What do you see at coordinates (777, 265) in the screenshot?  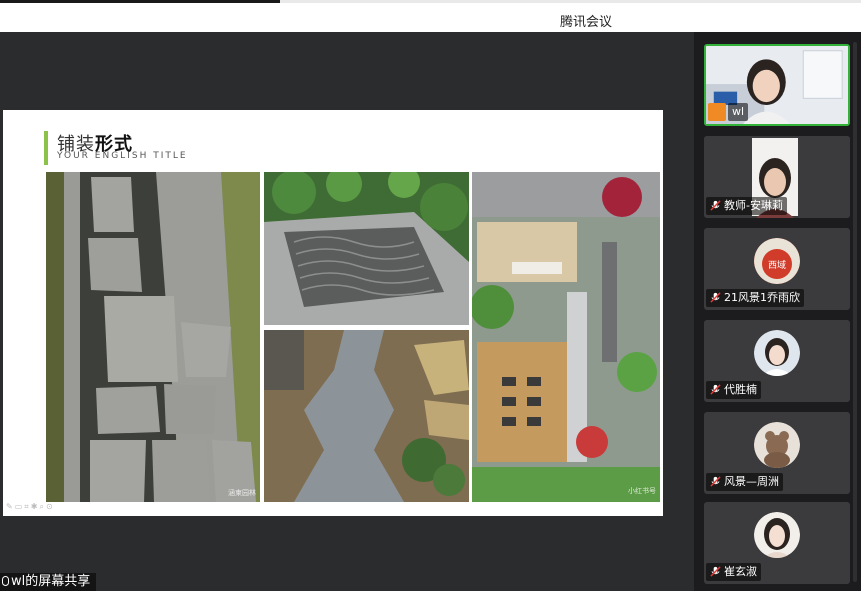 I see `avatar-text: 西域` at bounding box center [777, 265].